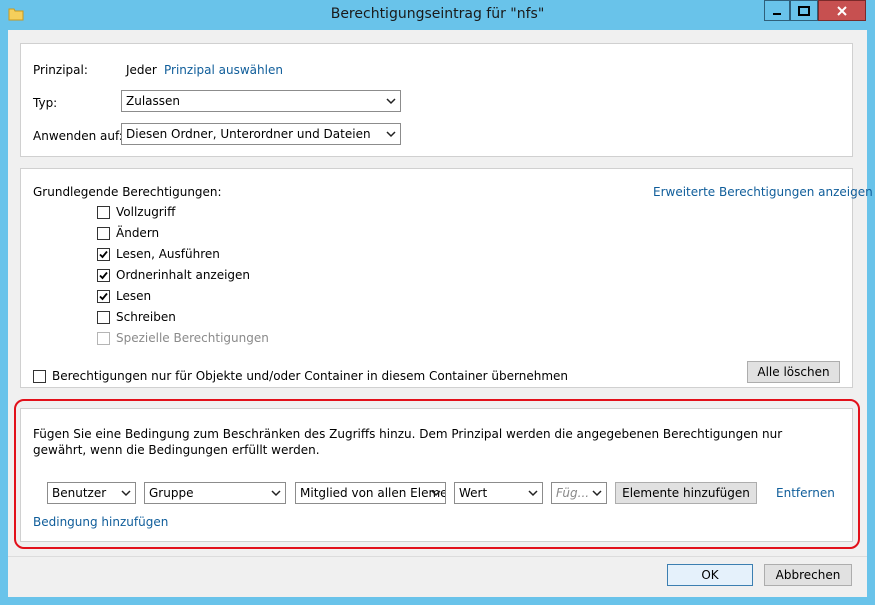  I want to click on ok-button: OK, so click(710, 575).